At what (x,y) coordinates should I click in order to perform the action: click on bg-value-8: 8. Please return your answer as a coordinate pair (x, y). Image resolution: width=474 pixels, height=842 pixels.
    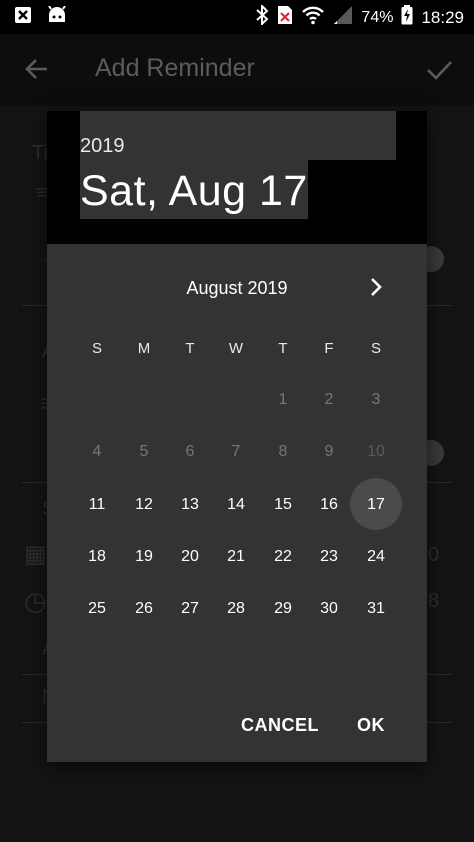
    Looking at the image, I should click on (434, 601).